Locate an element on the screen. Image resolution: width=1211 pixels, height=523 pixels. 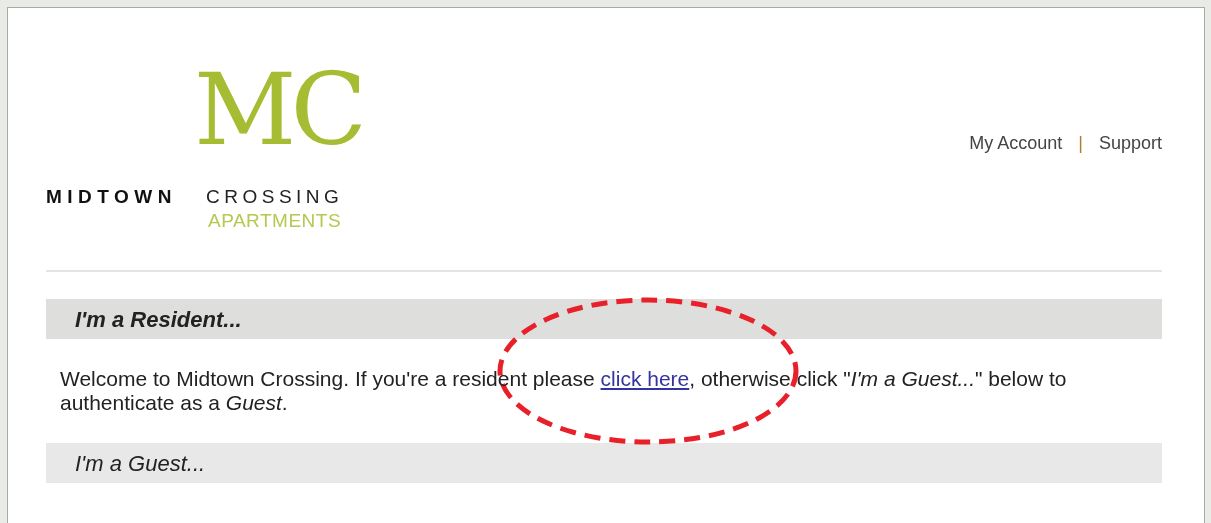
logo-wordmark: MIDTOWN is located at coordinates (112, 197).